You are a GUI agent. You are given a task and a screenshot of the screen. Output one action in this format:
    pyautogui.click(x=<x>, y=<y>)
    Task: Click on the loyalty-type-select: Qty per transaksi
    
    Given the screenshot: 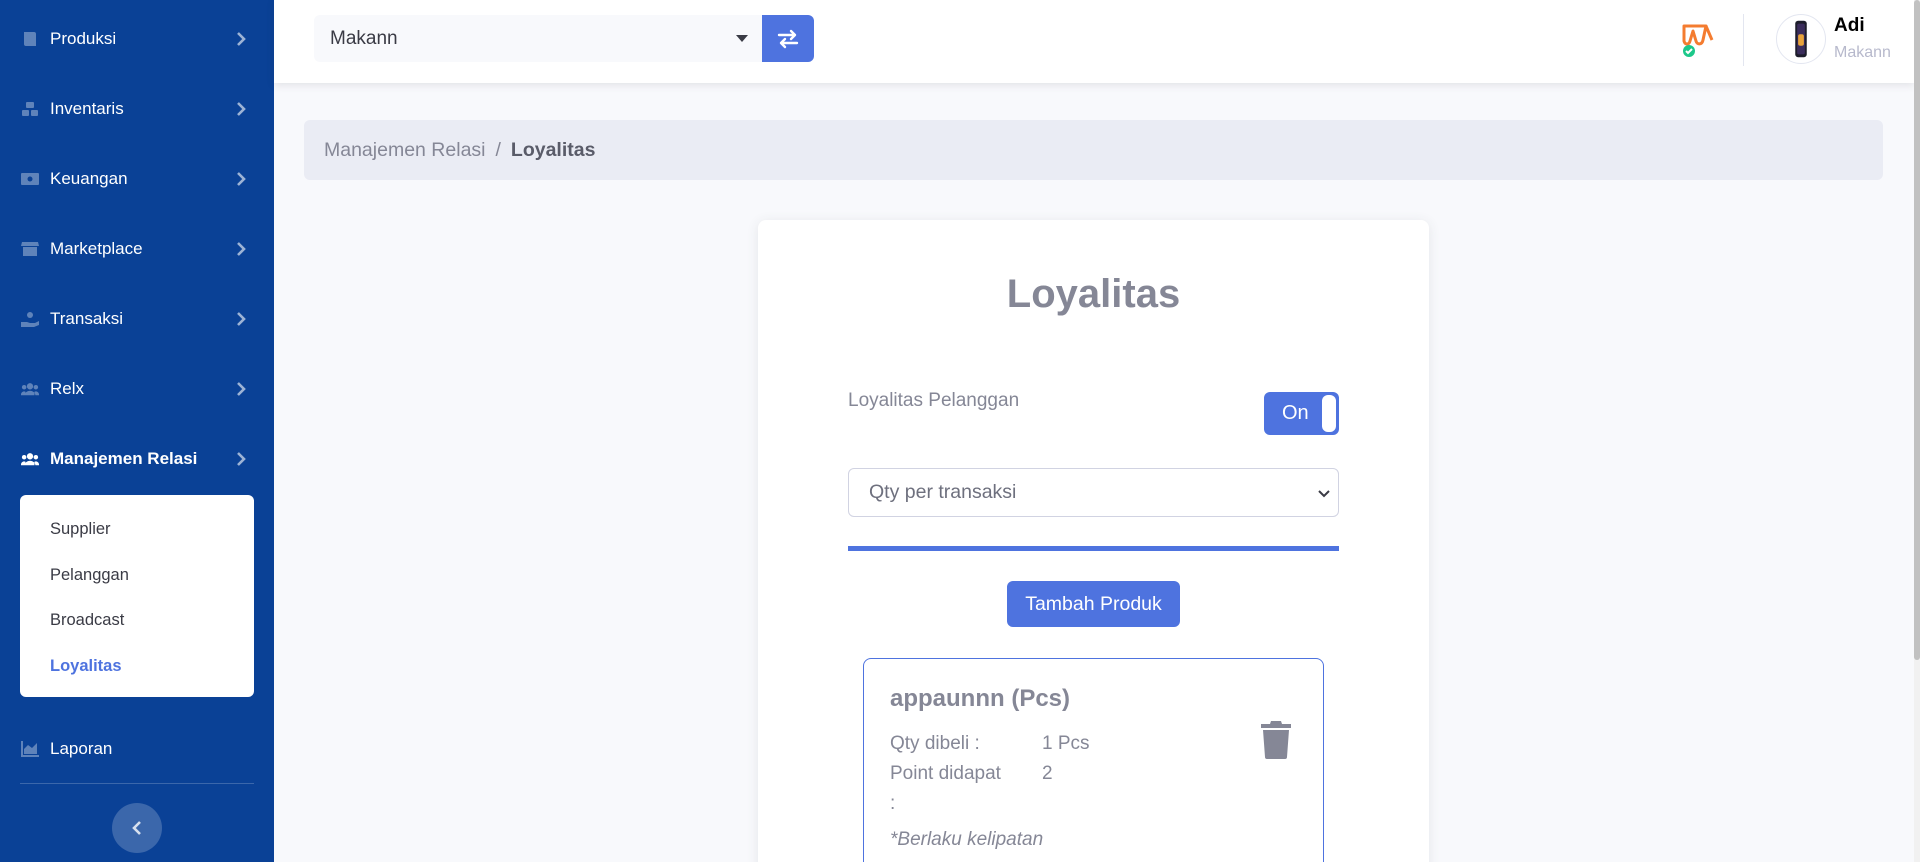 What is the action you would take?
    pyautogui.click(x=1093, y=492)
    